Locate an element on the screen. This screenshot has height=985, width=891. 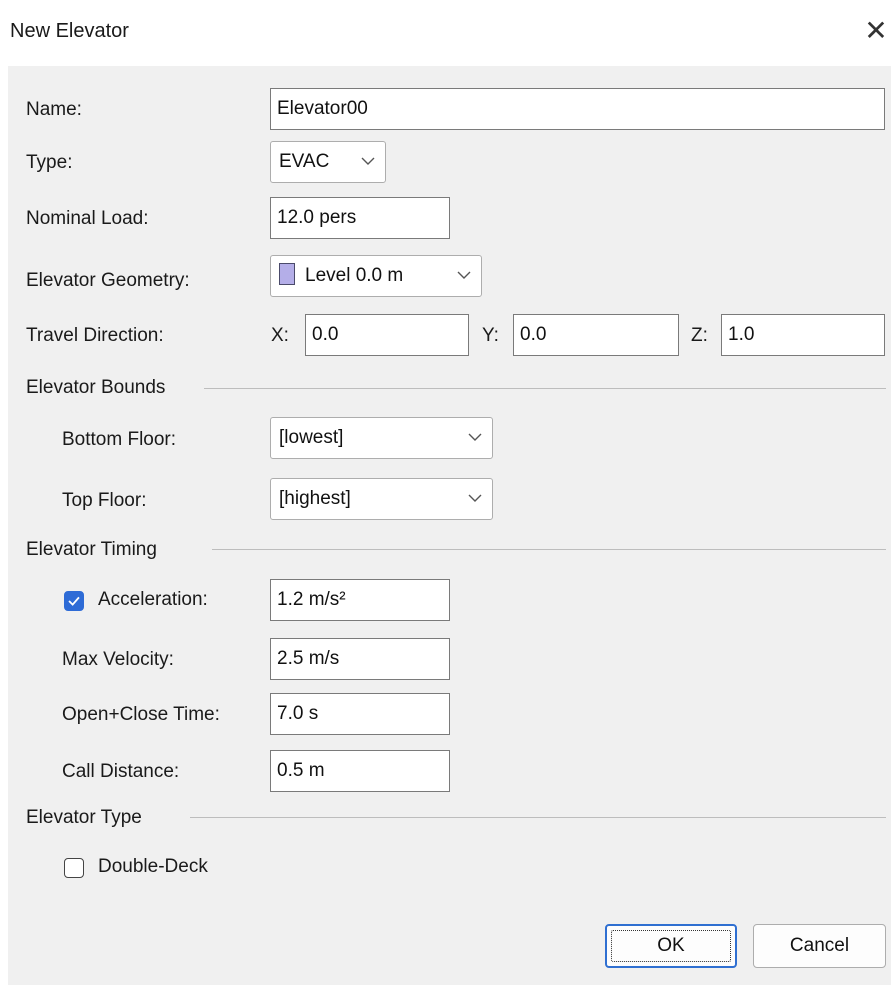
acceleration-checkbox is located at coordinates (74, 601).